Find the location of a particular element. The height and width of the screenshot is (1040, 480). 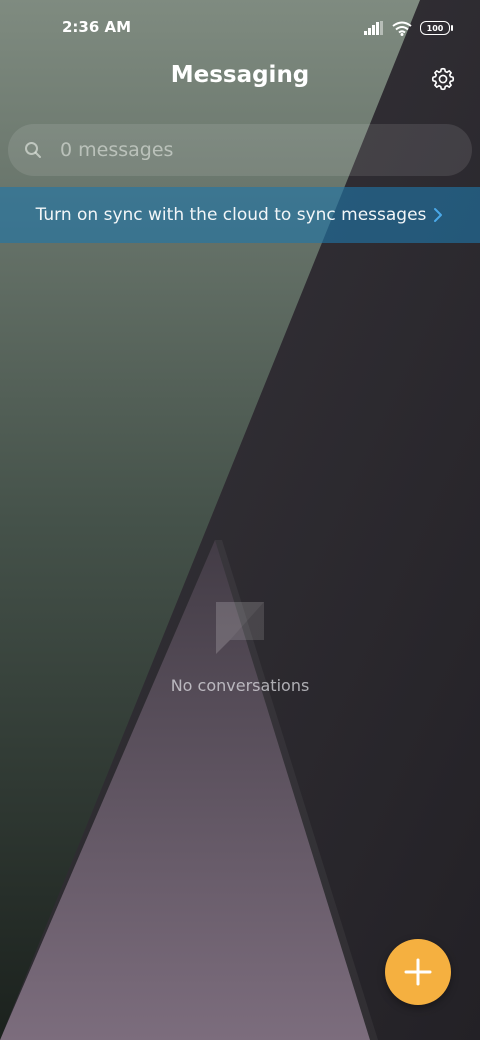

chevron-right-icon is located at coordinates (438, 215).